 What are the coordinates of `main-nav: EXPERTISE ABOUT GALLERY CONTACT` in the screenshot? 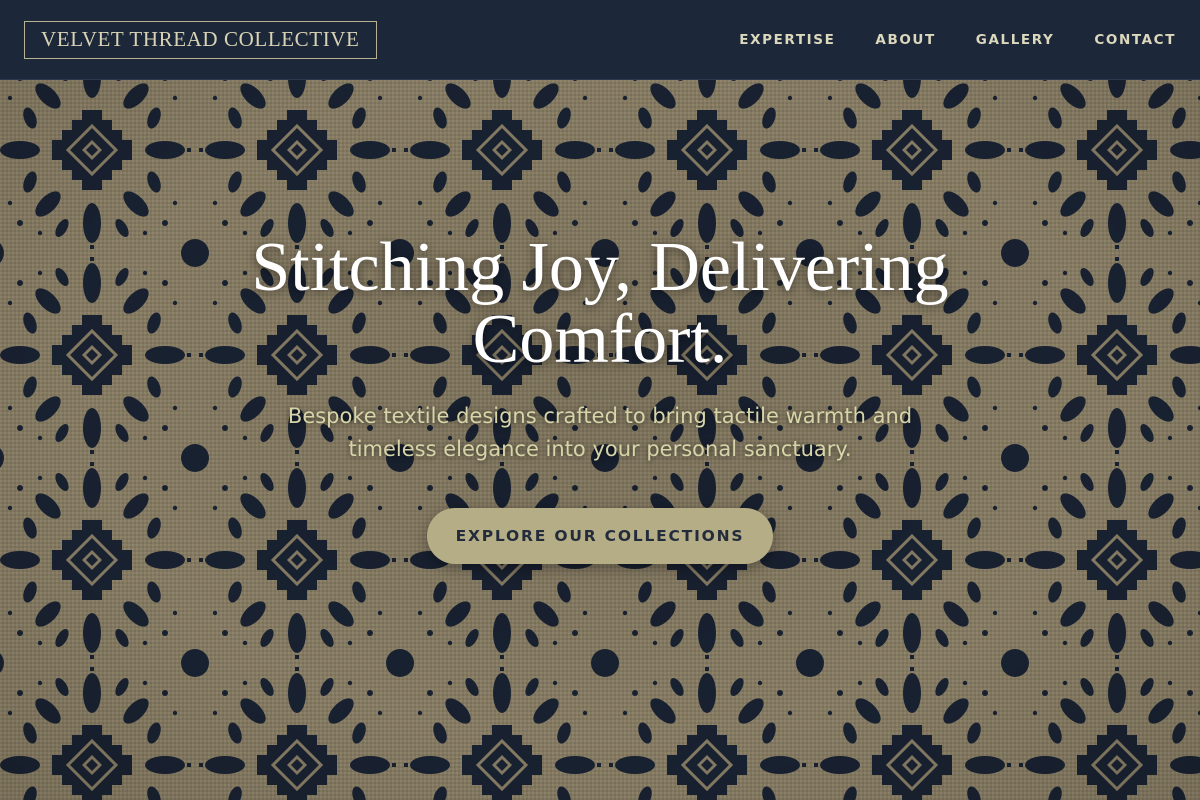 It's located at (937, 40).